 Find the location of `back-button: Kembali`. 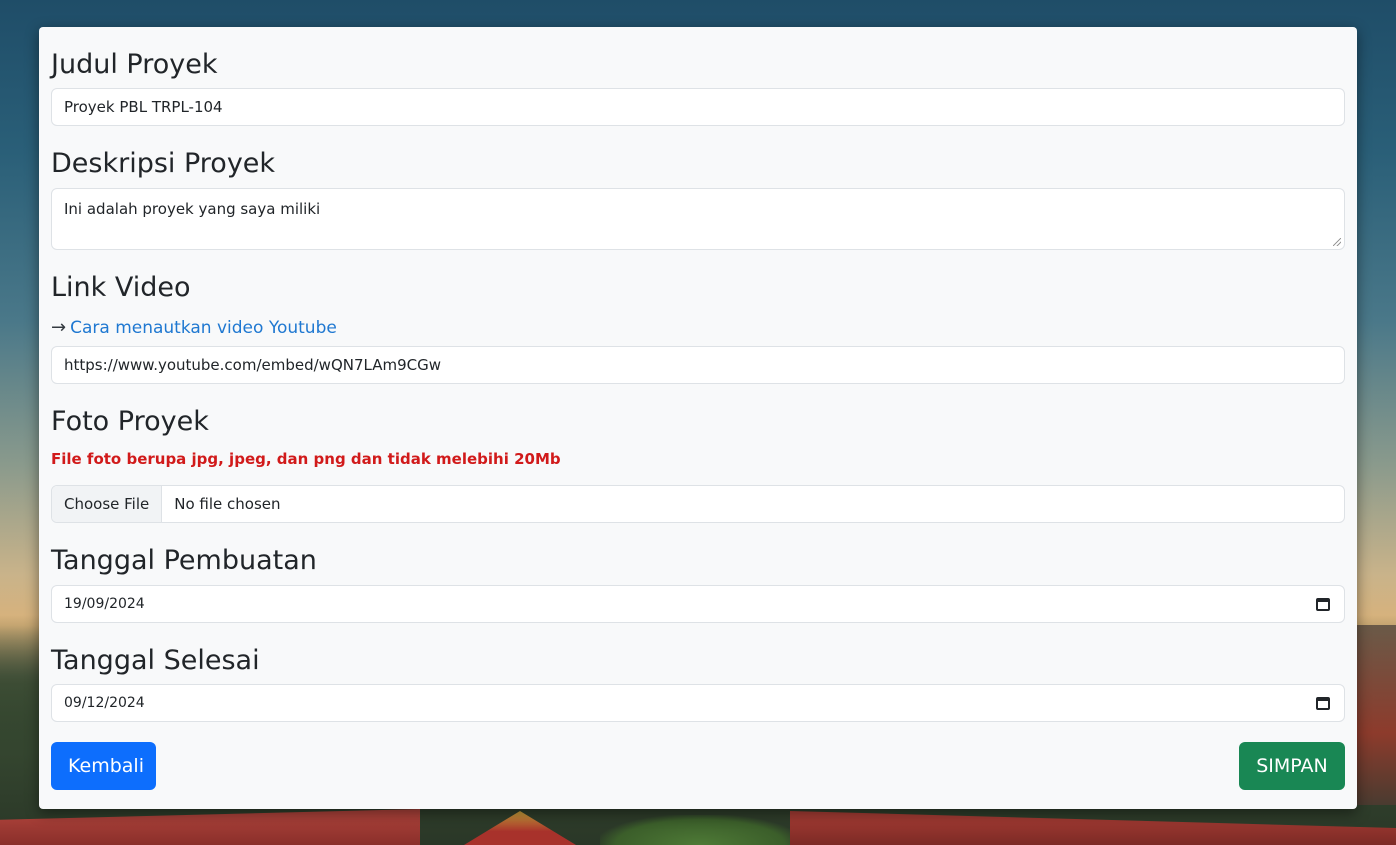

back-button: Kembali is located at coordinates (103, 766).